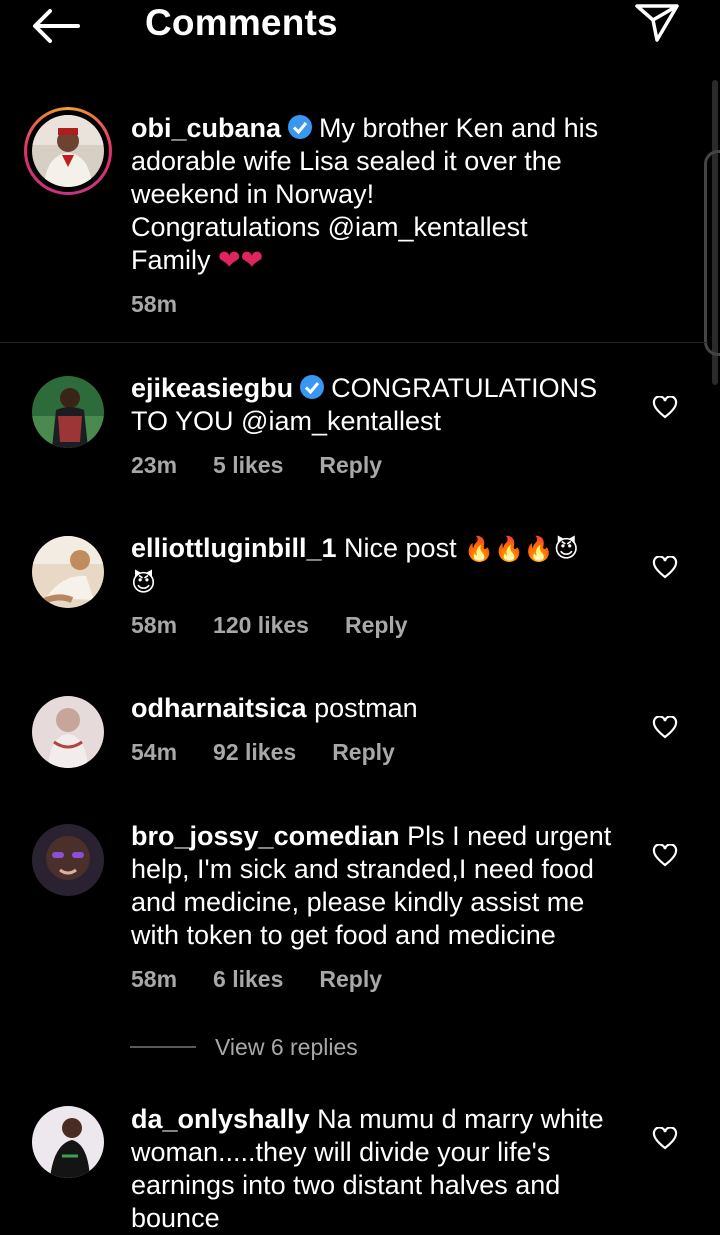  What do you see at coordinates (56, 26) in the screenshot?
I see `back-arrow-icon` at bounding box center [56, 26].